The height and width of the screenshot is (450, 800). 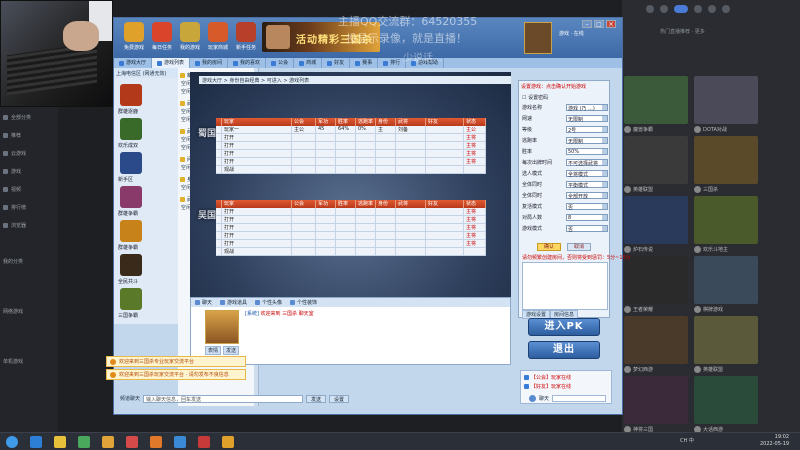 What do you see at coordinates (638, 129) in the screenshot?
I see `stream-caption: 魔兽争霸` at bounding box center [638, 129].